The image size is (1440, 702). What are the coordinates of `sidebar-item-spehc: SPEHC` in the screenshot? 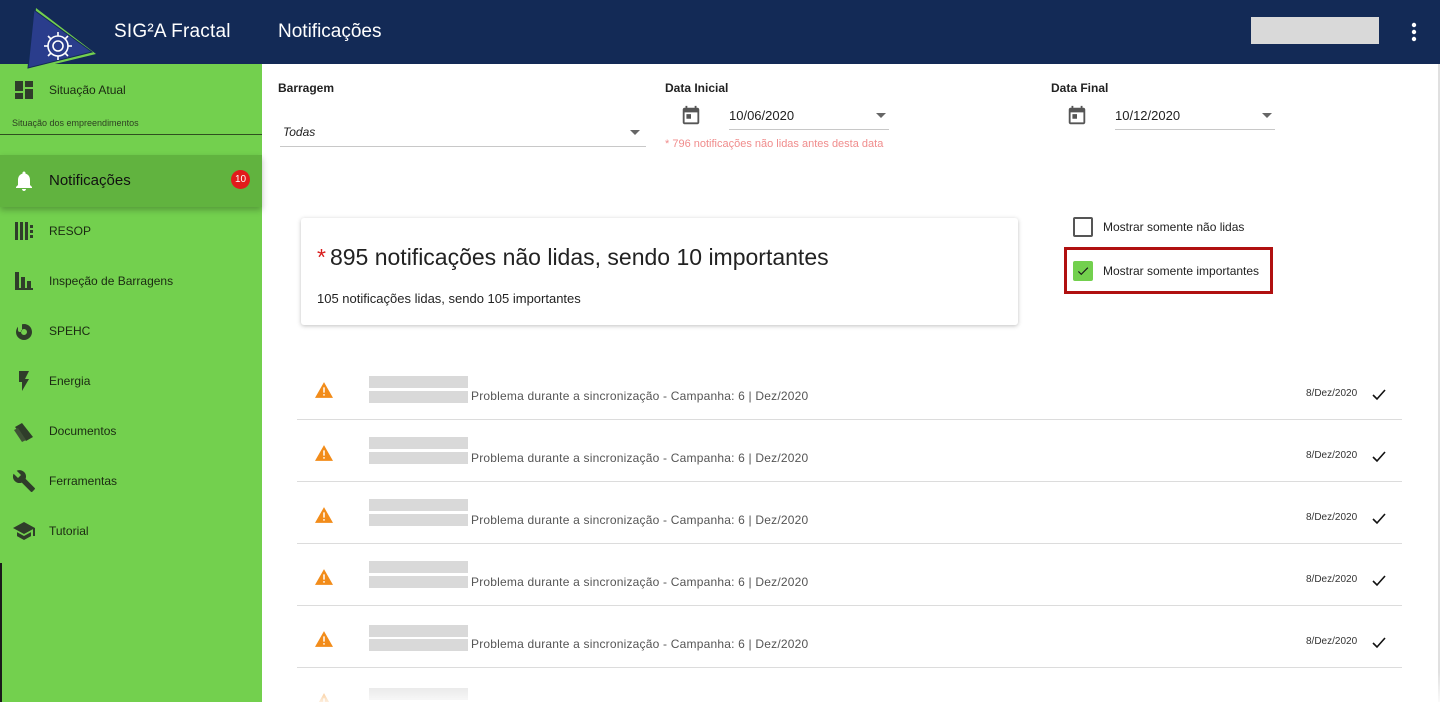 It's located at (131, 331).